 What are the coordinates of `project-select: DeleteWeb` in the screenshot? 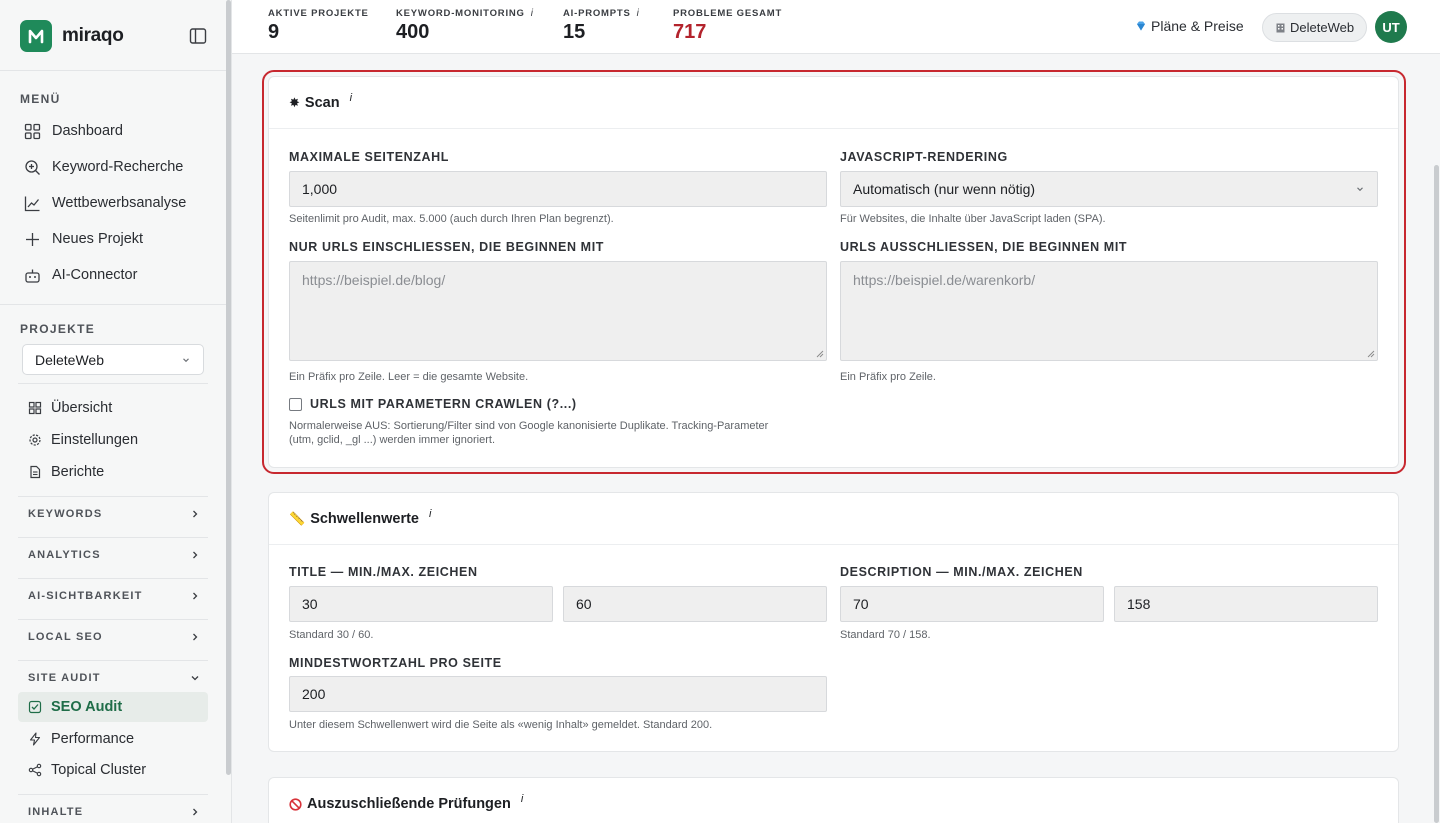 It's located at (113, 359).